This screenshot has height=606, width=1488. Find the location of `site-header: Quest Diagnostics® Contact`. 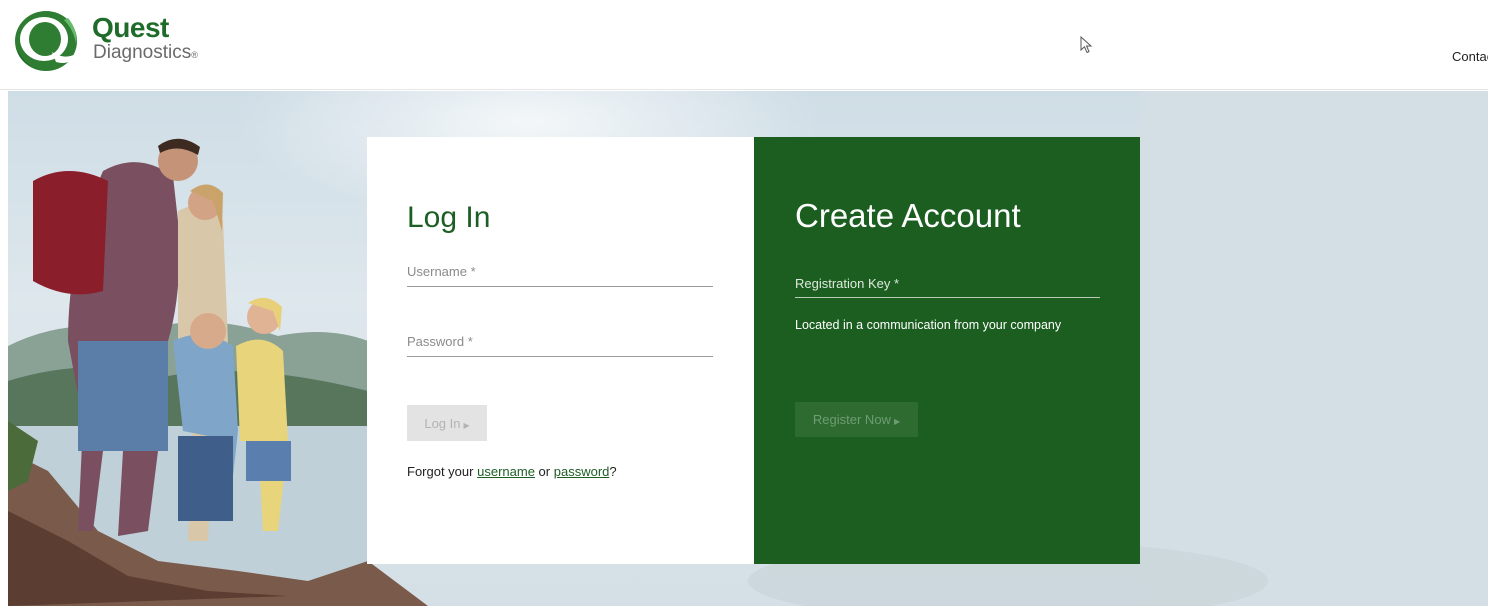

site-header: Quest Diagnostics® Contact is located at coordinates (744, 45).